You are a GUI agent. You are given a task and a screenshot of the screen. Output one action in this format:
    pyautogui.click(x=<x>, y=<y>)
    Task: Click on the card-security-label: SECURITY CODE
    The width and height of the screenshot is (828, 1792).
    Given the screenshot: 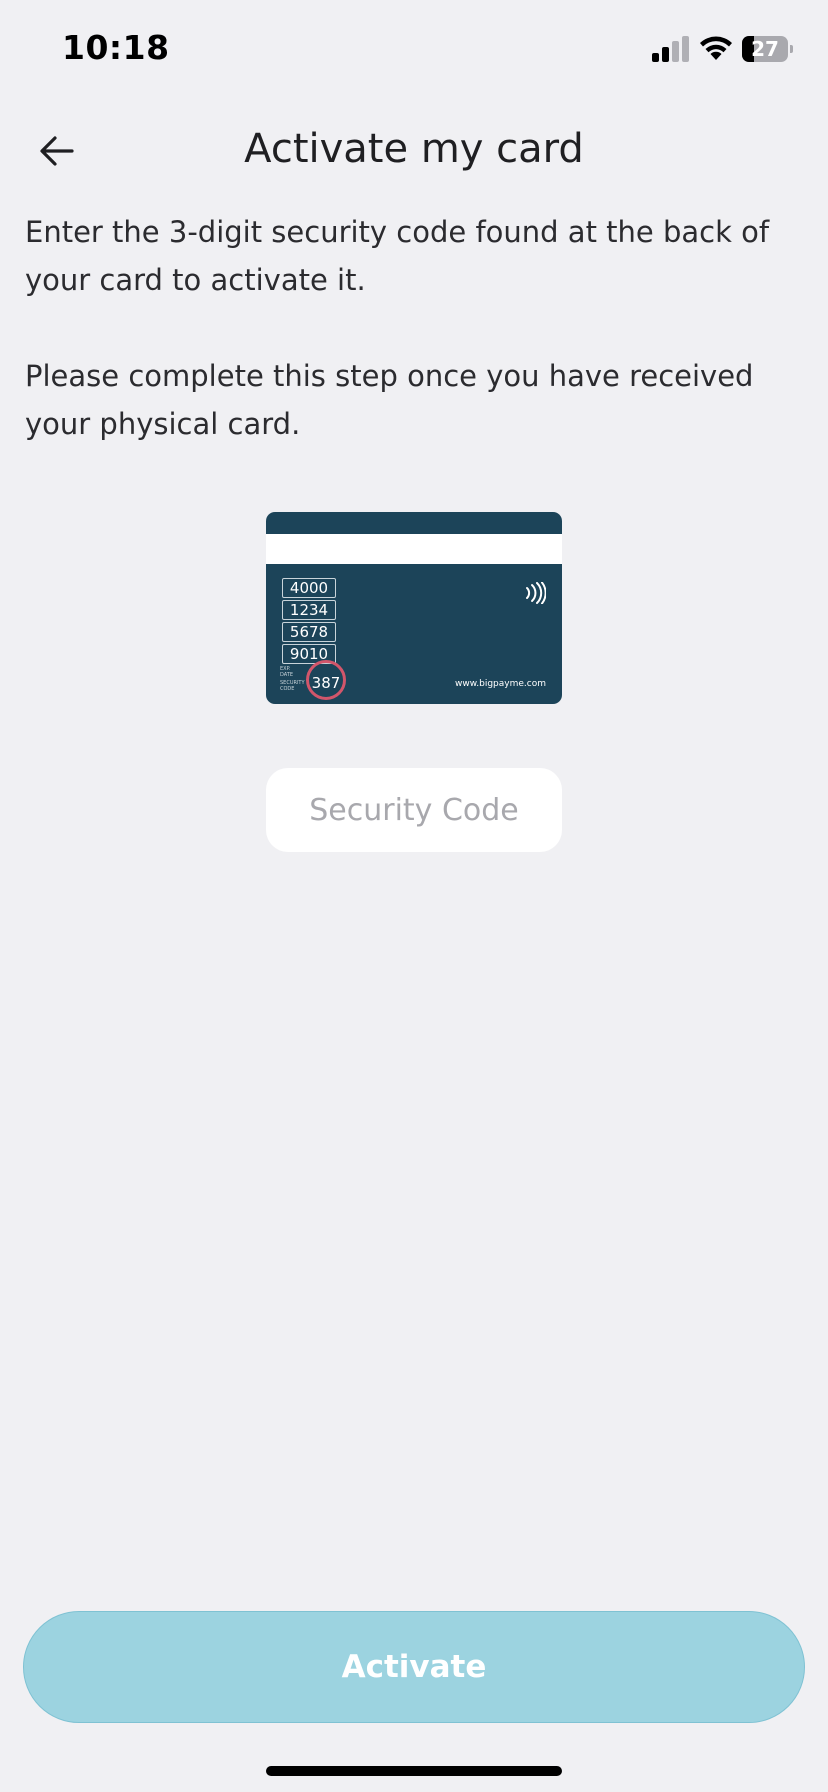 What is the action you would take?
    pyautogui.click(x=292, y=686)
    